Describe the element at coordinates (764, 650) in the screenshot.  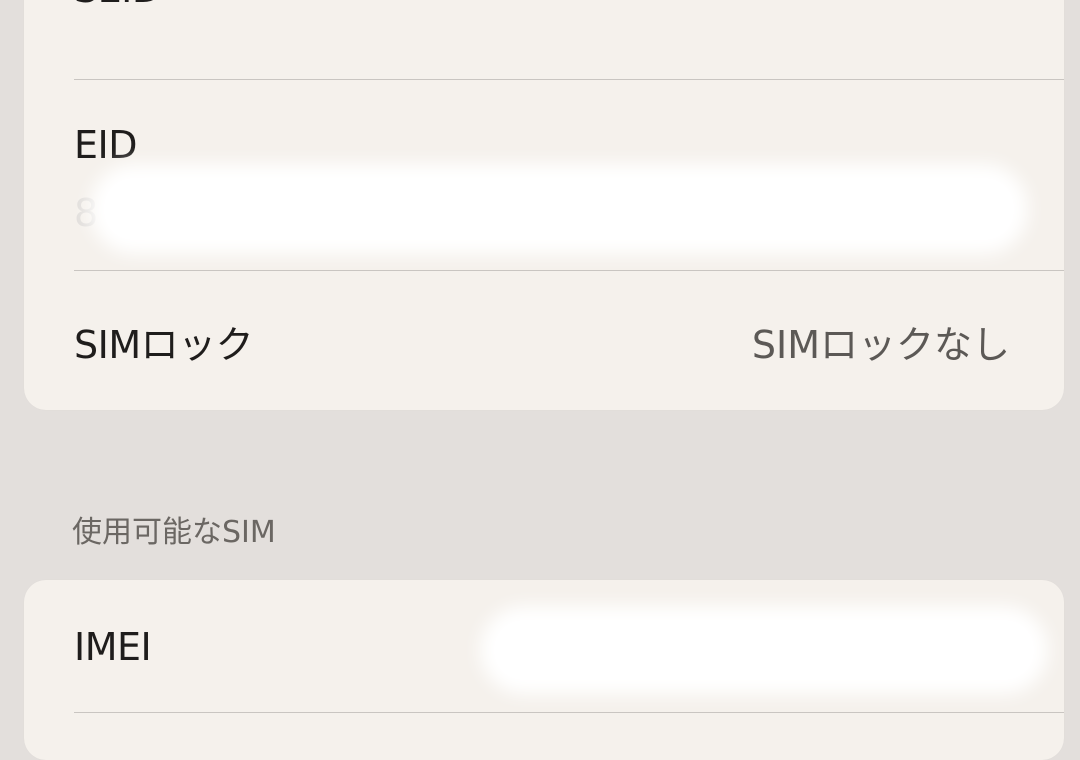
I see `imei-redaction` at that location.